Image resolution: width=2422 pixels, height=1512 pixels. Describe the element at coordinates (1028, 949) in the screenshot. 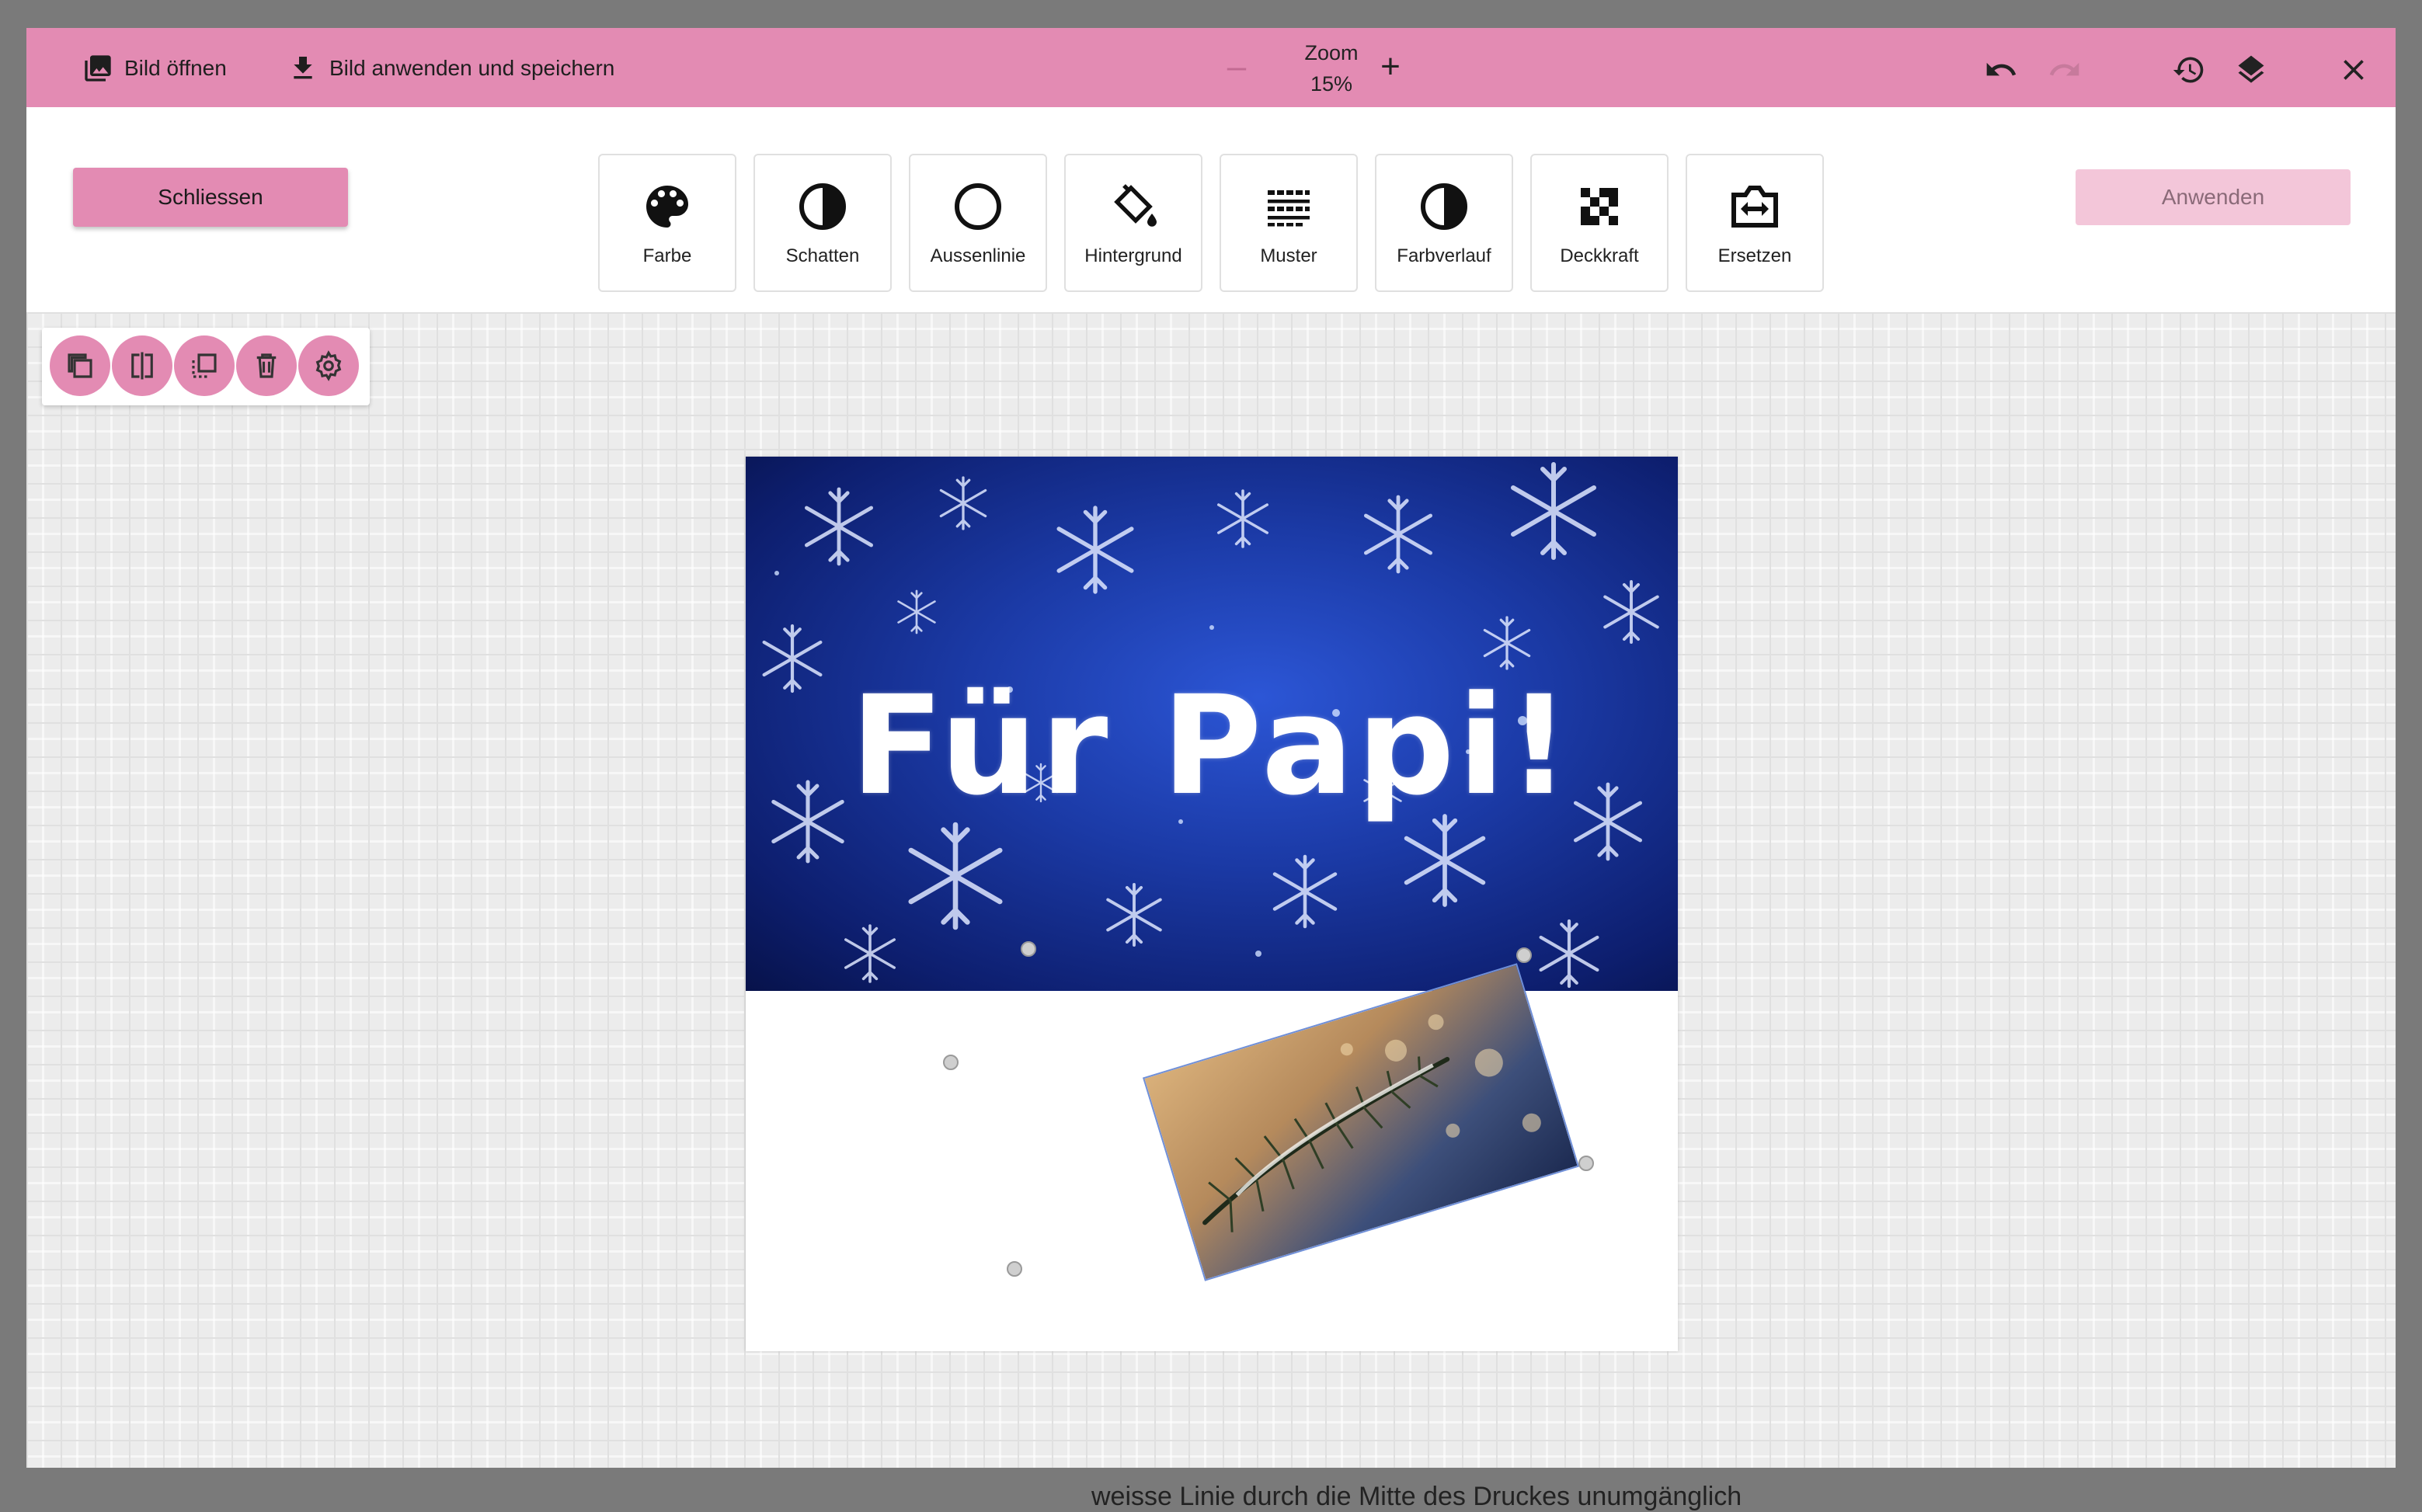

I see `rotate-handle` at that location.